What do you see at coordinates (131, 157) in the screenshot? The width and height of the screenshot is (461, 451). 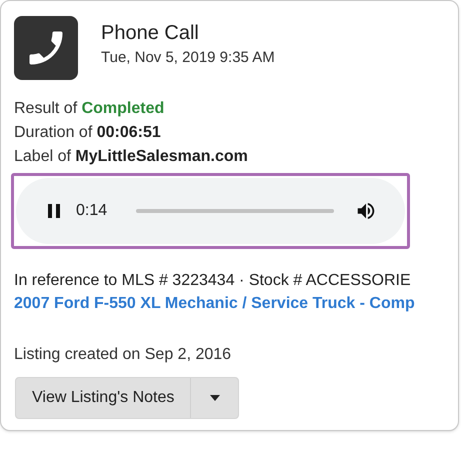 I see `detail-line: Label of MyLittleSalesman.com` at bounding box center [131, 157].